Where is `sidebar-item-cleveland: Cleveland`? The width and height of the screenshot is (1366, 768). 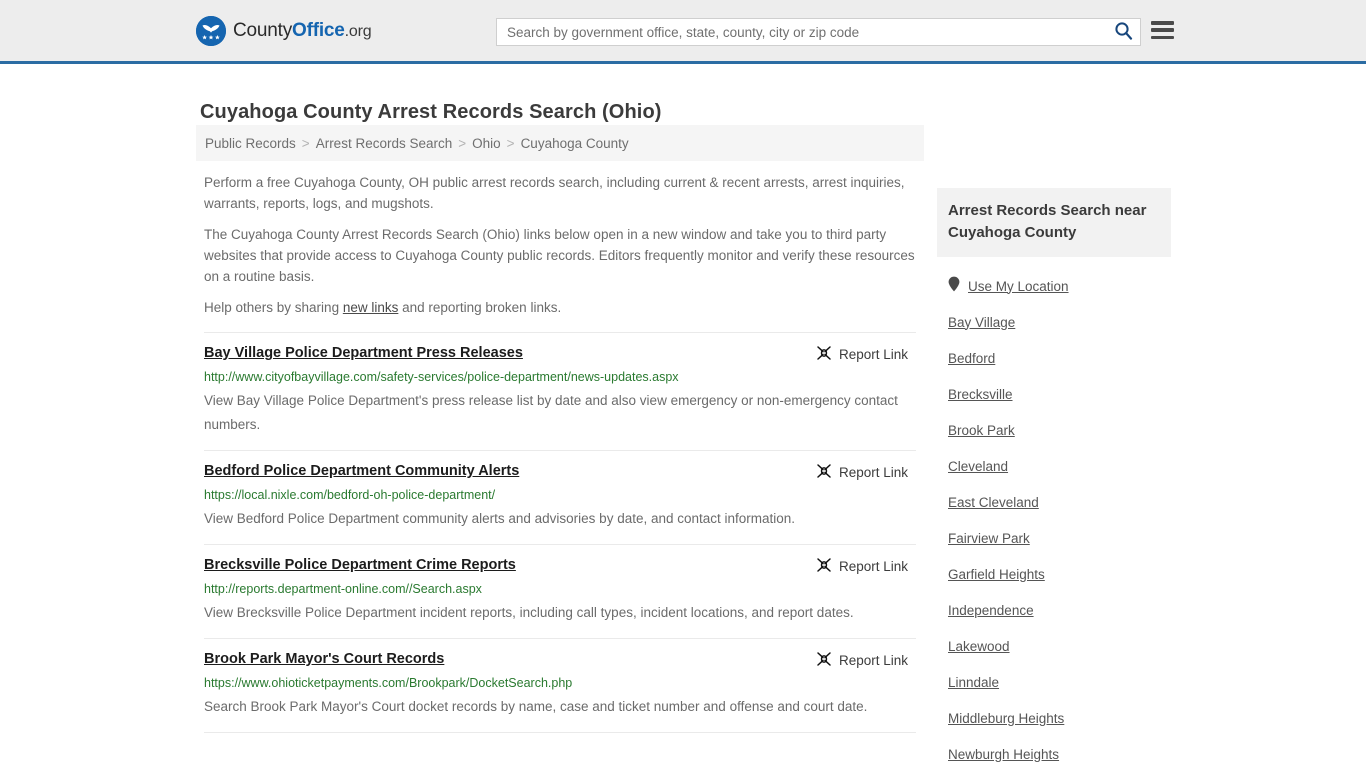 sidebar-item-cleveland: Cleveland is located at coordinates (1054, 466).